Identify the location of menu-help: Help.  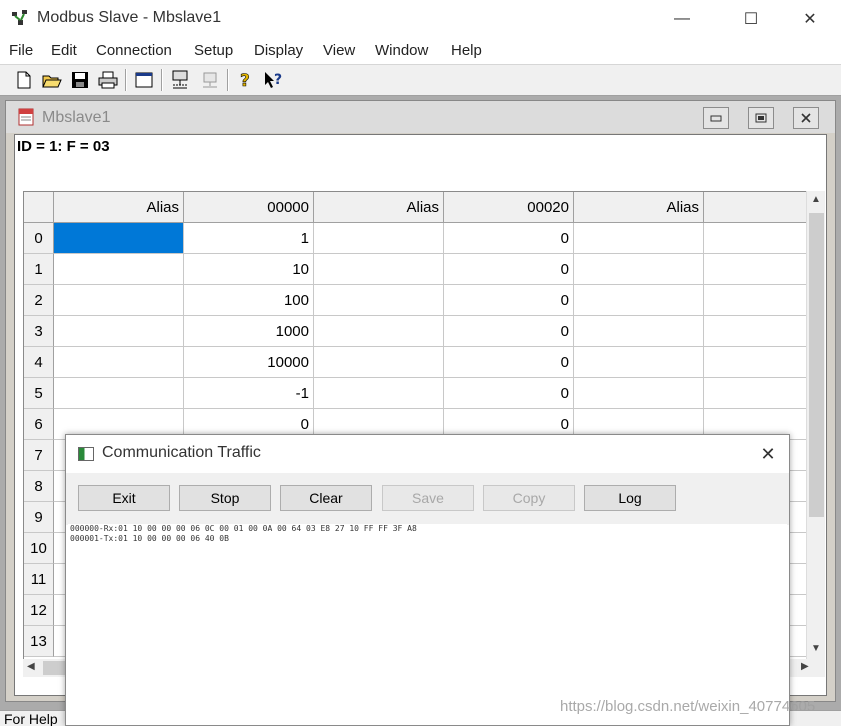
(466, 50).